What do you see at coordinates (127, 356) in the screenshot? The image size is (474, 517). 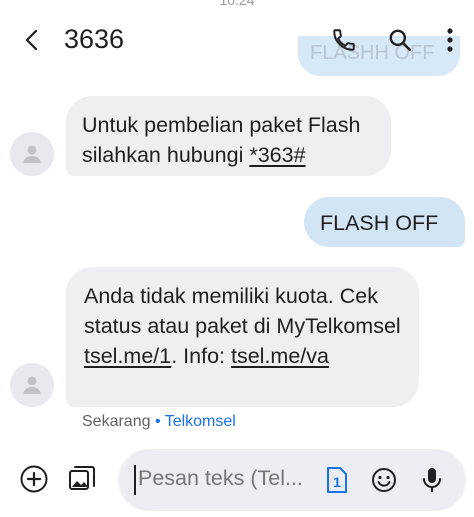 I see `message-link: tsel.me/1` at bounding box center [127, 356].